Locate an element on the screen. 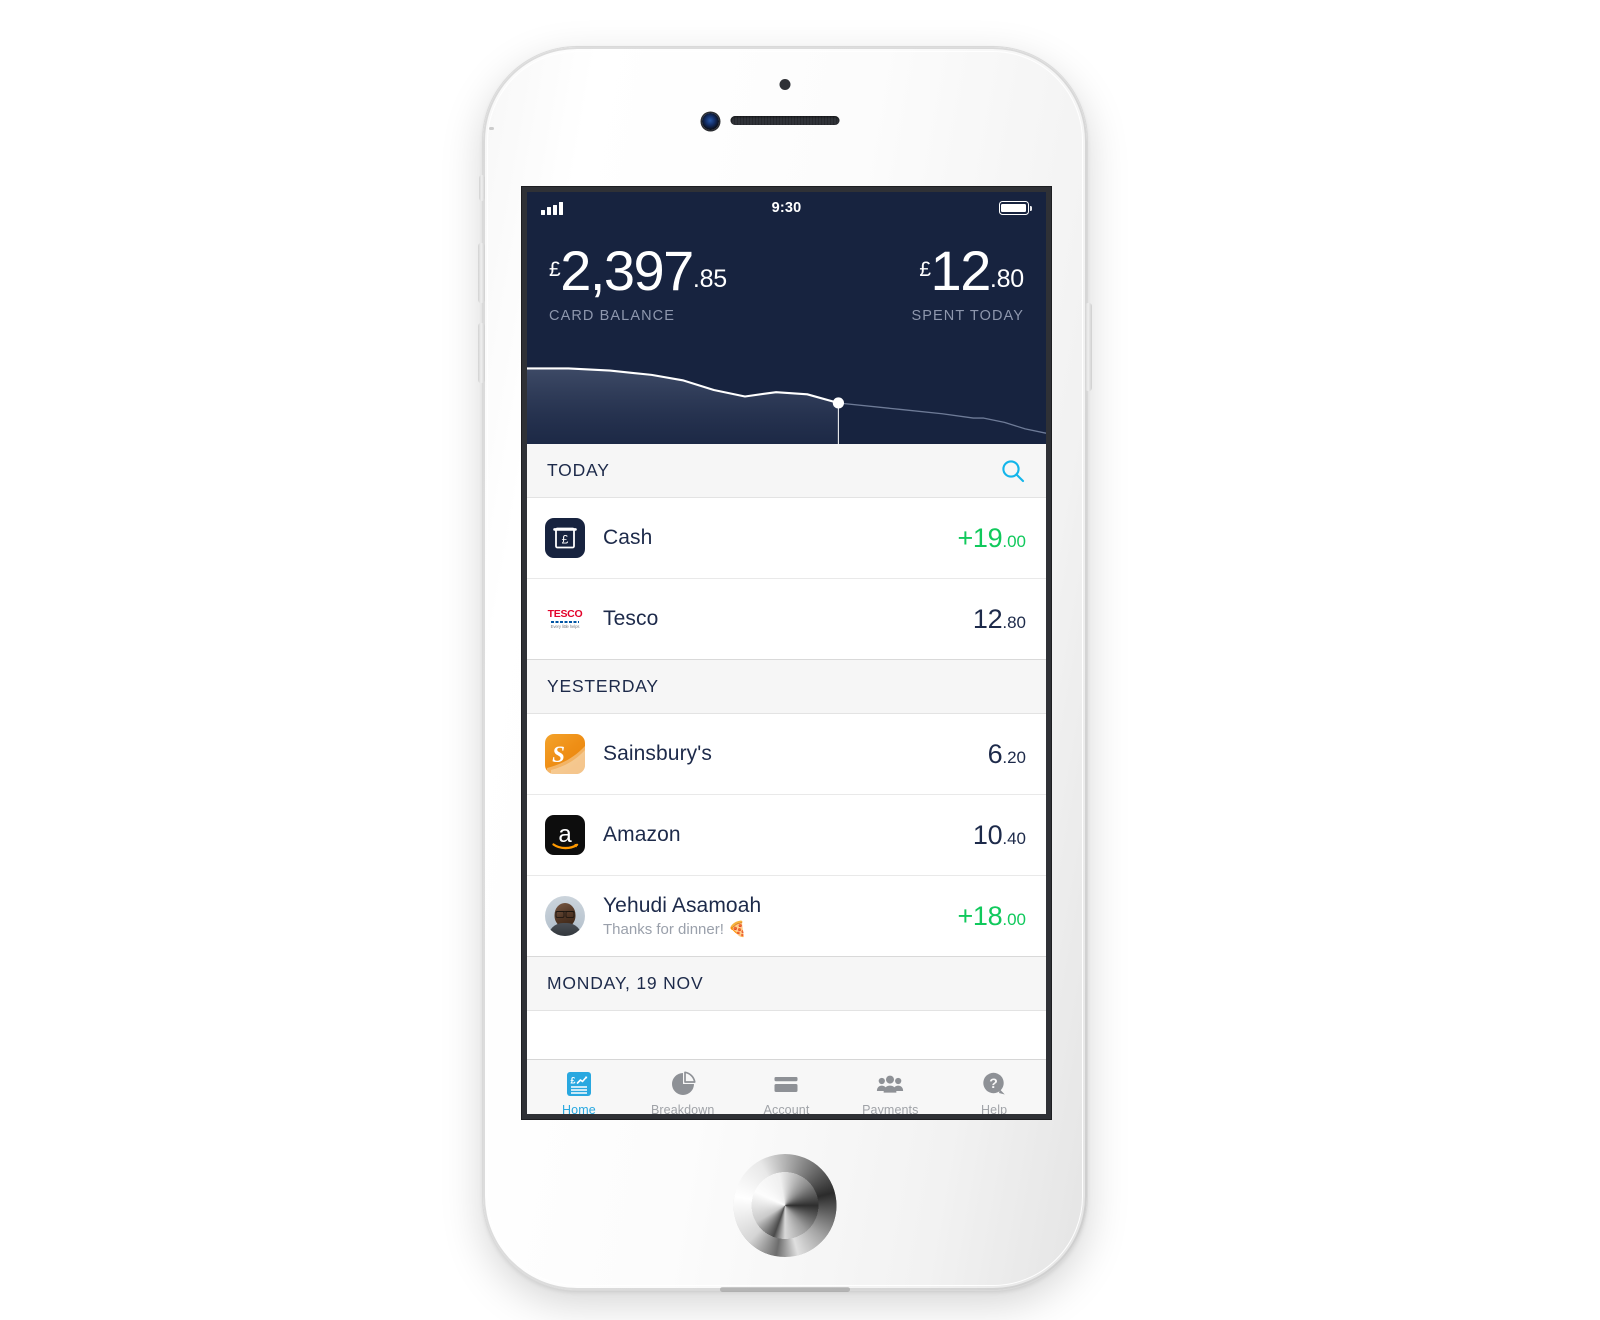 The height and width of the screenshot is (1320, 1600). power-button is located at coordinates (1088, 347).